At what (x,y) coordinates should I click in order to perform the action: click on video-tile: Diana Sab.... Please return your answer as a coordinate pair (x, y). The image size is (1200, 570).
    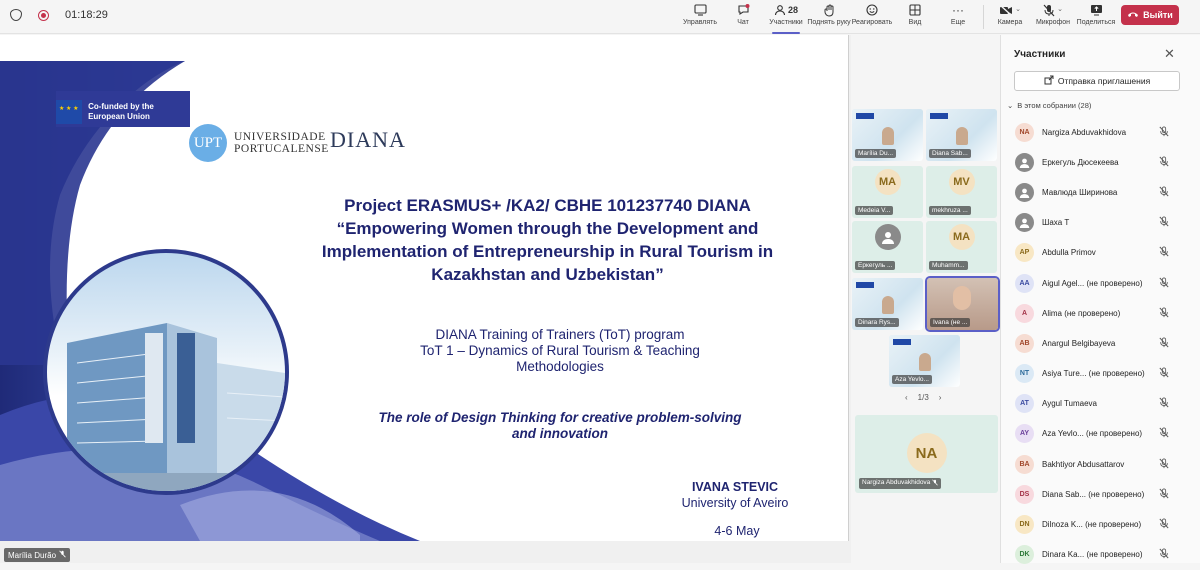
    Looking at the image, I should click on (961, 135).